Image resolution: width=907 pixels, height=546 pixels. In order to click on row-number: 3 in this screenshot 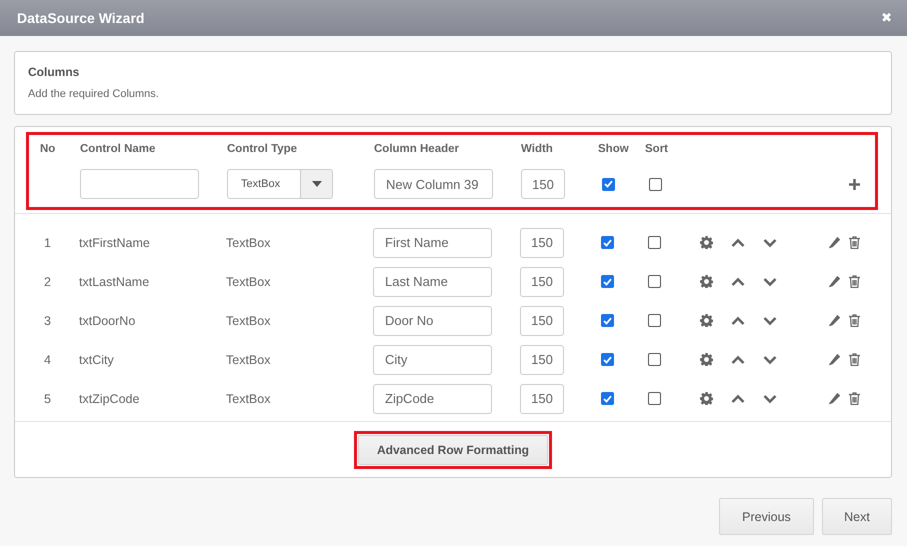, I will do `click(47, 321)`.